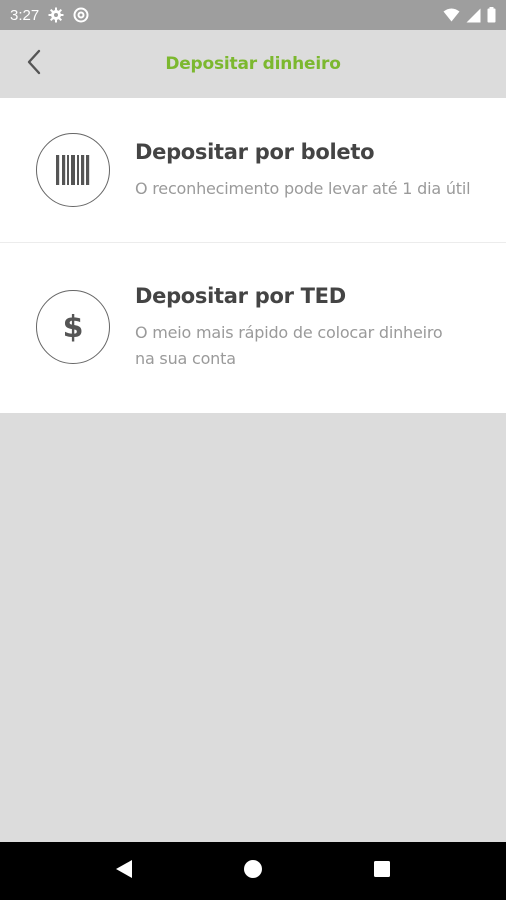  What do you see at coordinates (56, 15) in the screenshot?
I see `settings-gear-icon` at bounding box center [56, 15].